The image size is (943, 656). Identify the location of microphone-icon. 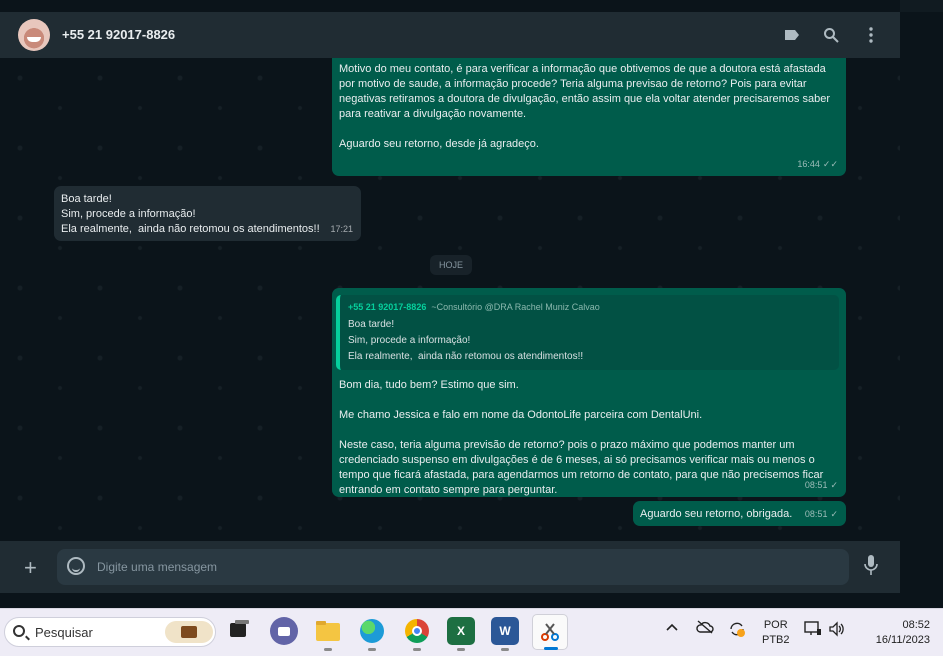
(871, 566).